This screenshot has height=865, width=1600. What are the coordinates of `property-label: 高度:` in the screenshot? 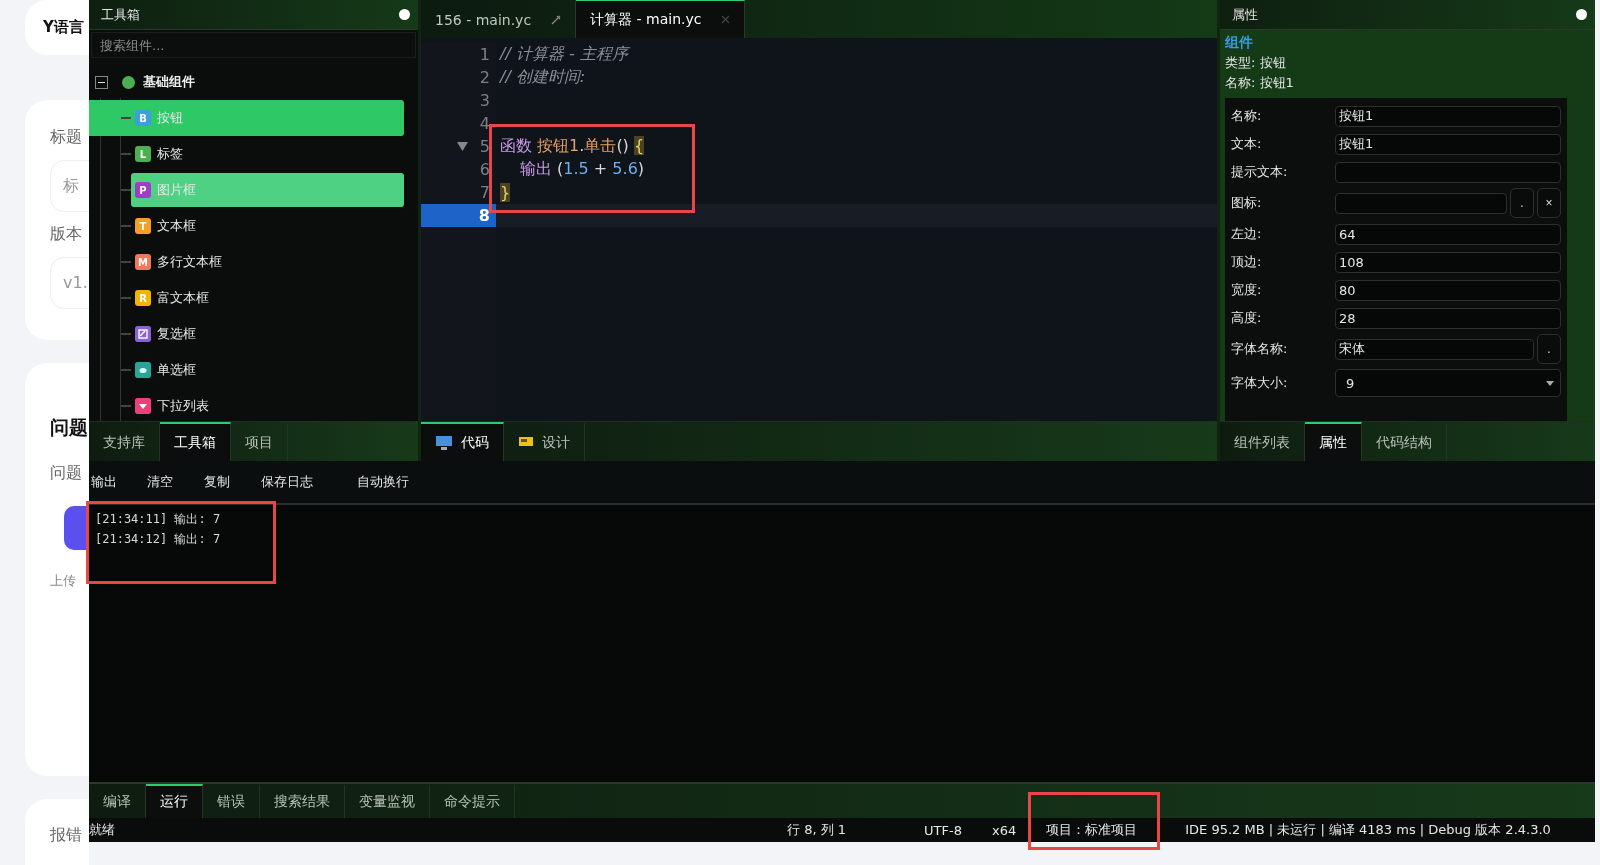 It's located at (1247, 318).